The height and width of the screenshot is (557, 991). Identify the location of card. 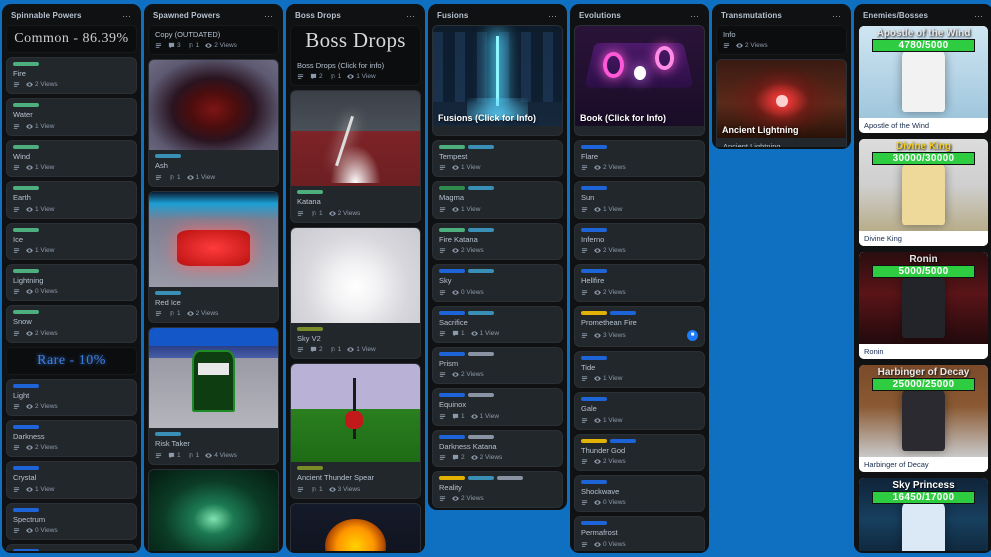
(355, 526).